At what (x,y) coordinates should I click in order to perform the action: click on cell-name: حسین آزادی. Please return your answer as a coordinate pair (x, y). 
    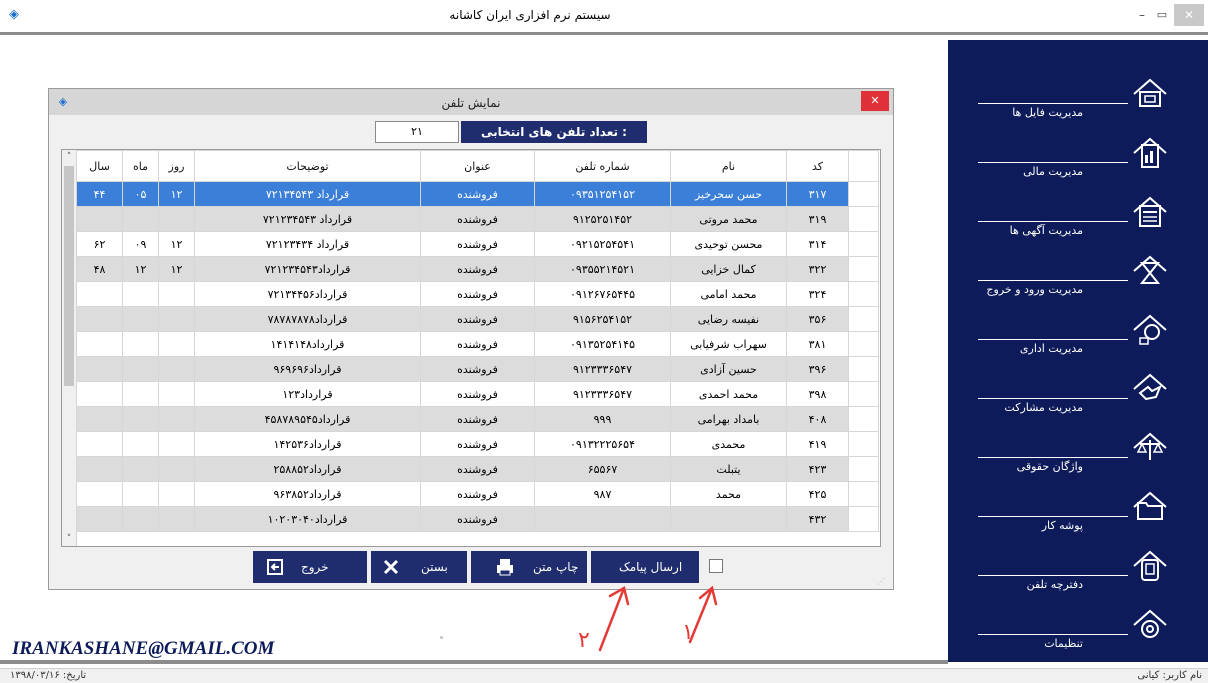
    Looking at the image, I should click on (728, 369).